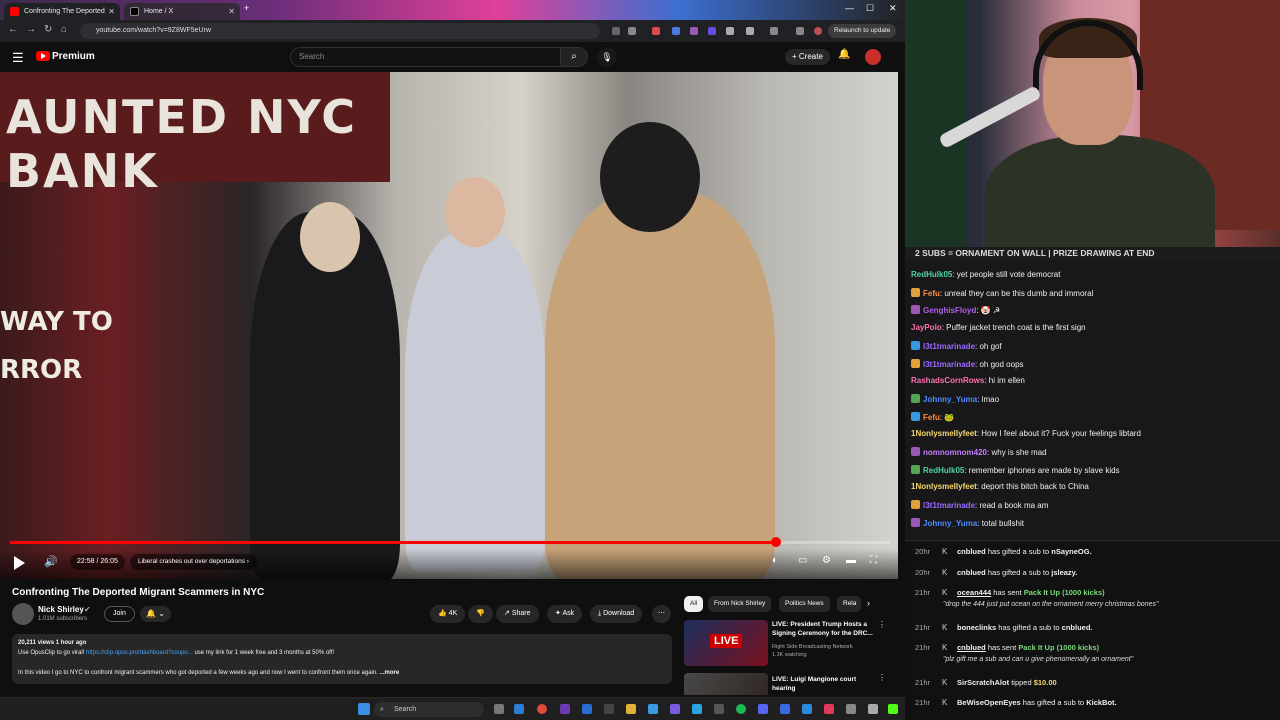 Image resolution: width=1280 pixels, height=720 pixels. Describe the element at coordinates (719, 709) in the screenshot. I see `obs-icon` at that location.